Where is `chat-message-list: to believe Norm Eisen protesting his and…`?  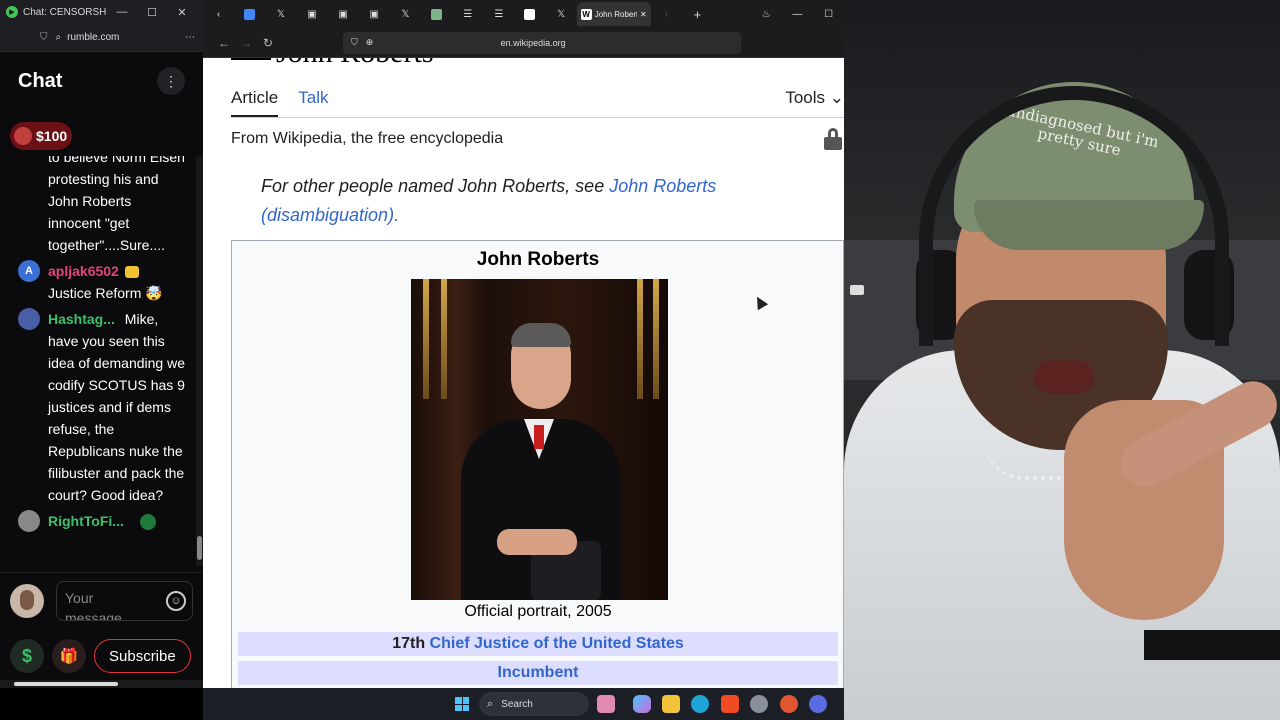
chat-message-list: to believe Norm Eisen protesting his and… is located at coordinates (98, 359).